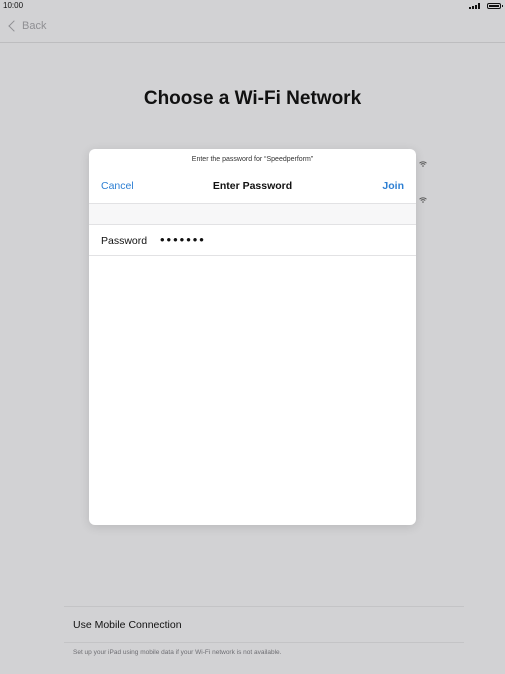  Describe the element at coordinates (14, 26) in the screenshot. I see `chevron-left-icon` at that location.